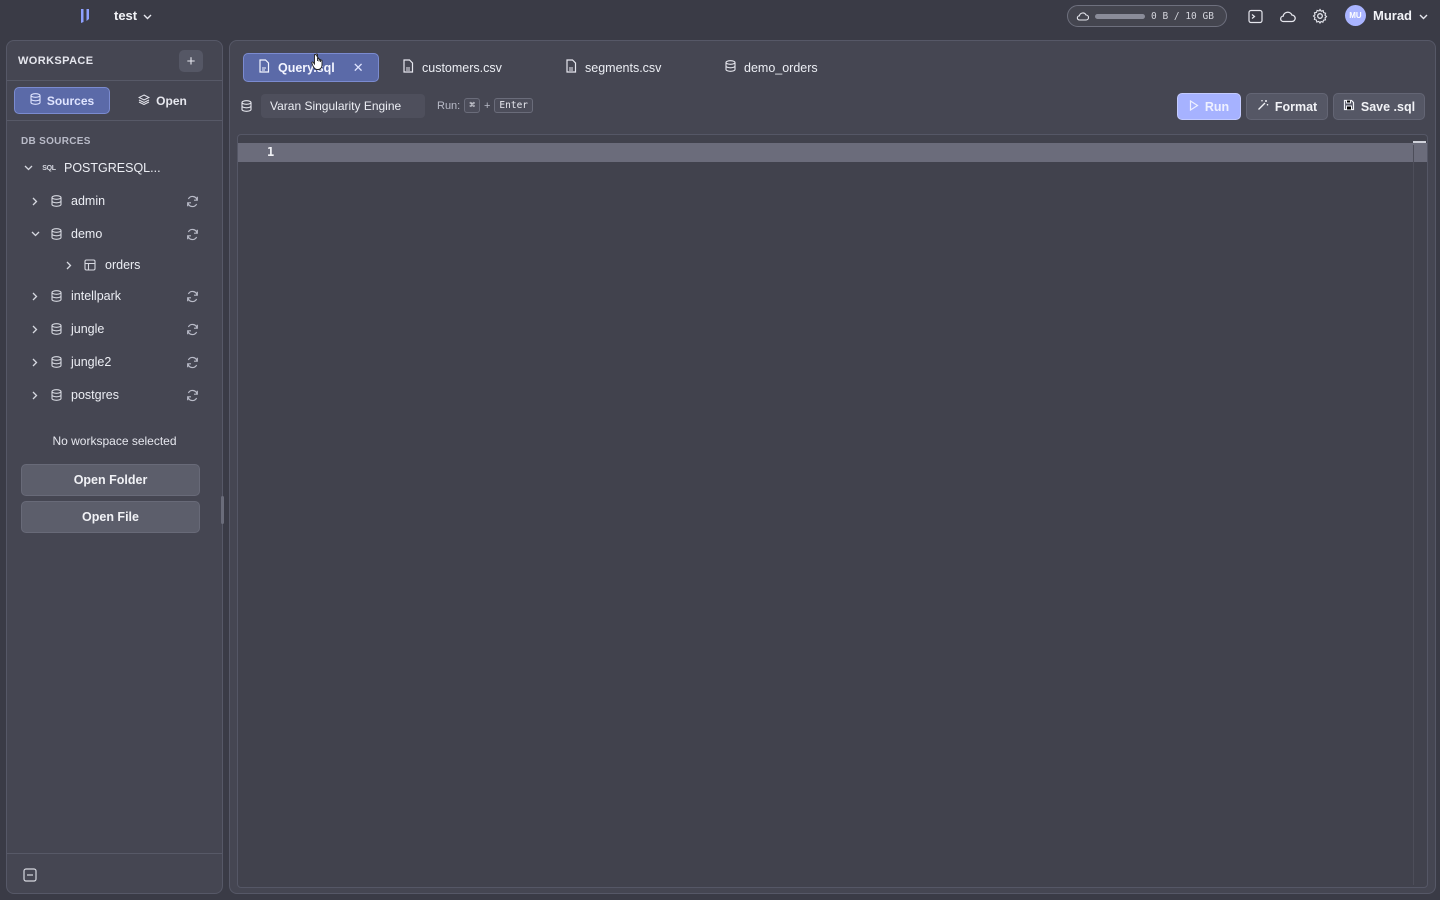 The height and width of the screenshot is (900, 1440). Describe the element at coordinates (30, 875) in the screenshot. I see `collapse-panel-icon` at that location.